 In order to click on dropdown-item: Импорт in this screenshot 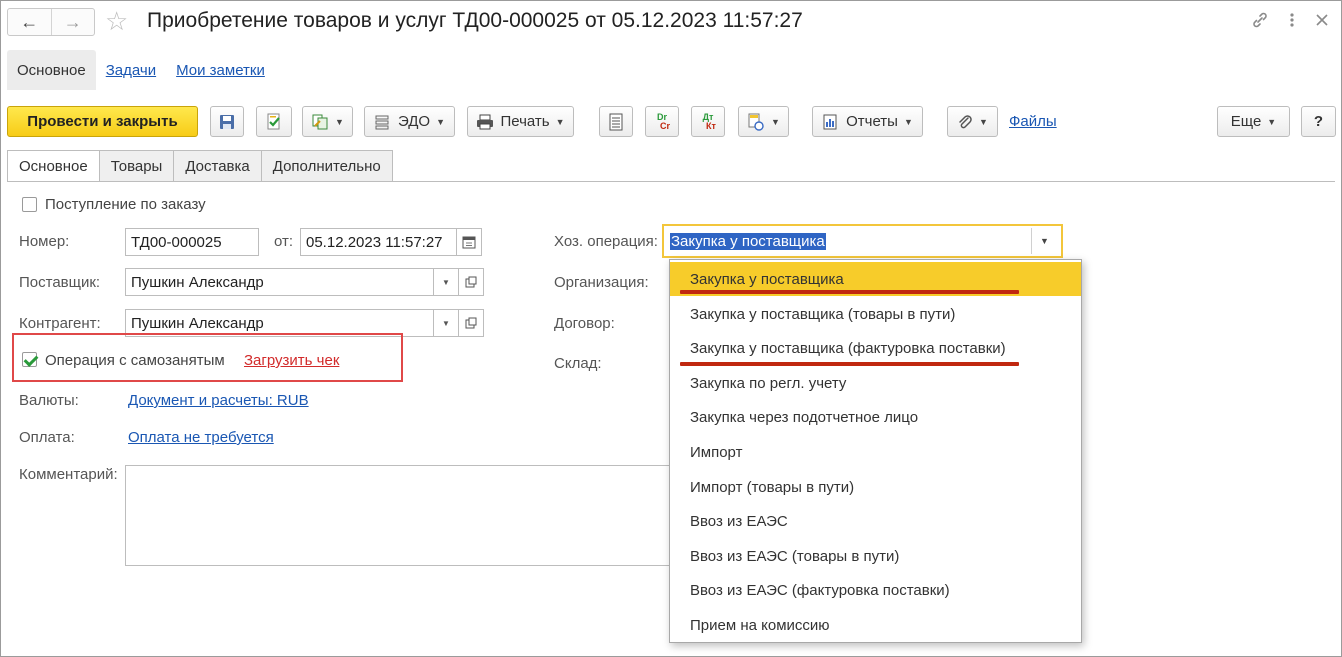, I will do `click(875, 452)`.